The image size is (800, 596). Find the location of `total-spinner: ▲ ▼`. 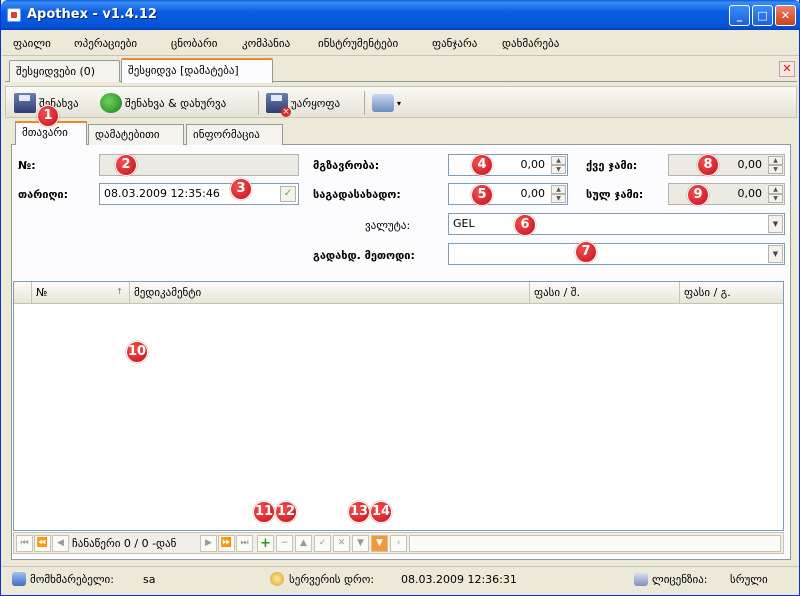

total-spinner: ▲ ▼ is located at coordinates (775, 194).